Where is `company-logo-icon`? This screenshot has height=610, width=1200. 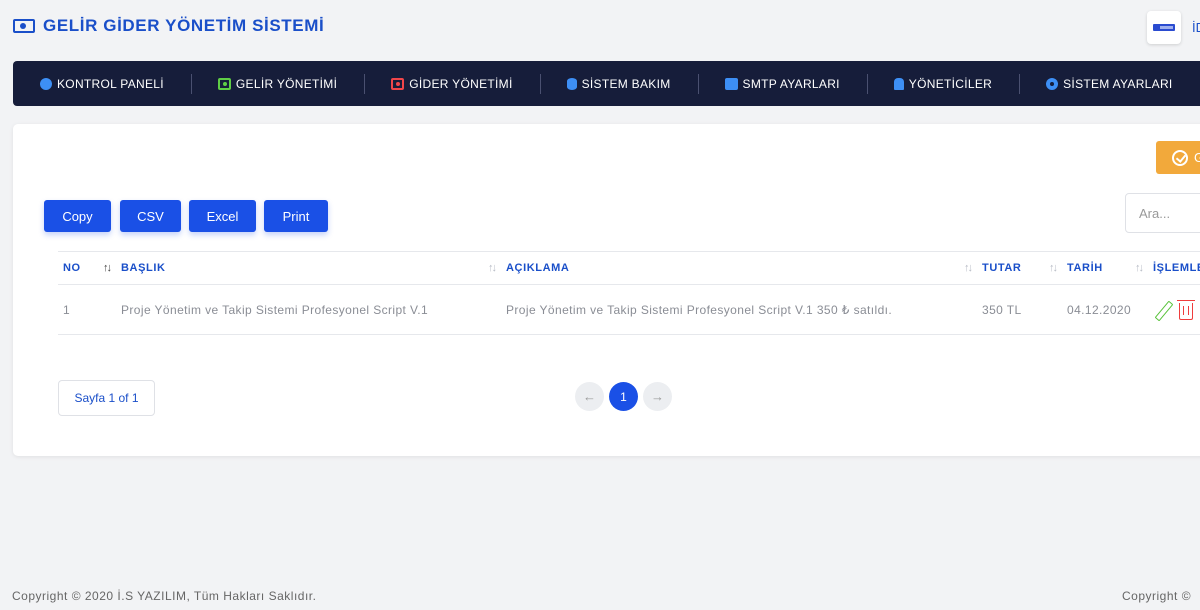
company-logo-icon is located at coordinates (1164, 27).